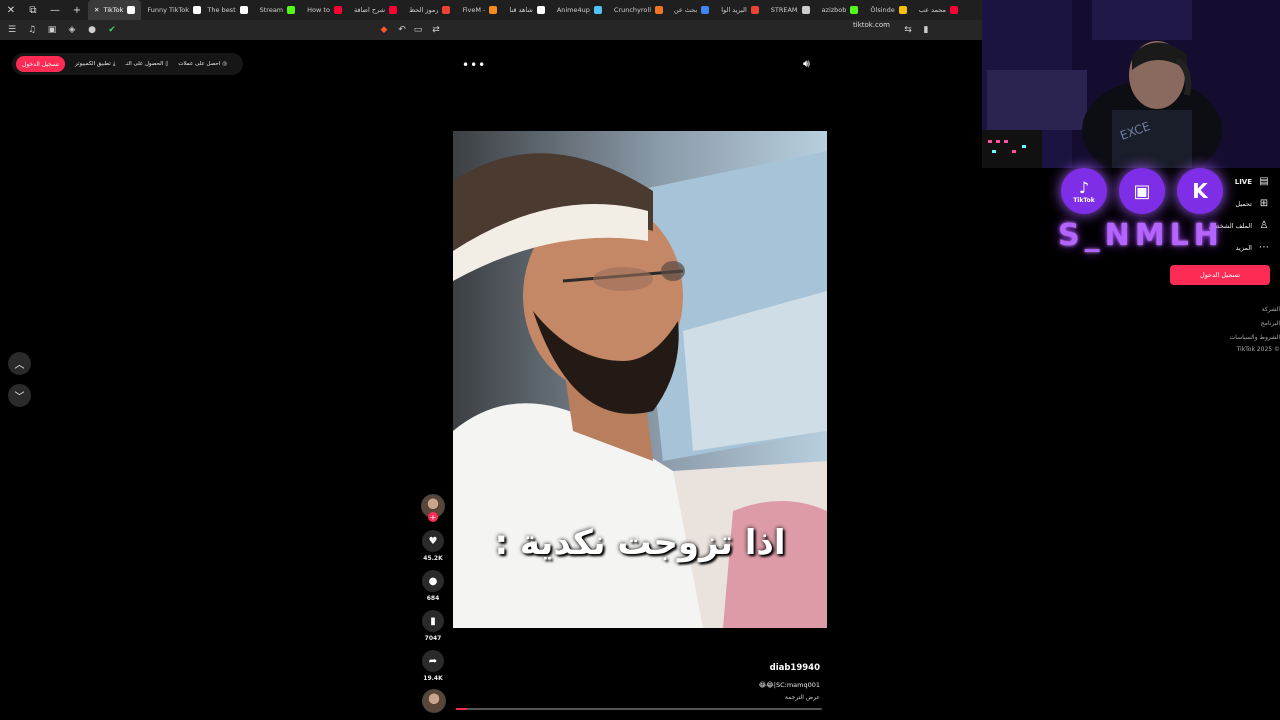  I want to click on pip-icon: ⇄, so click(436, 30).